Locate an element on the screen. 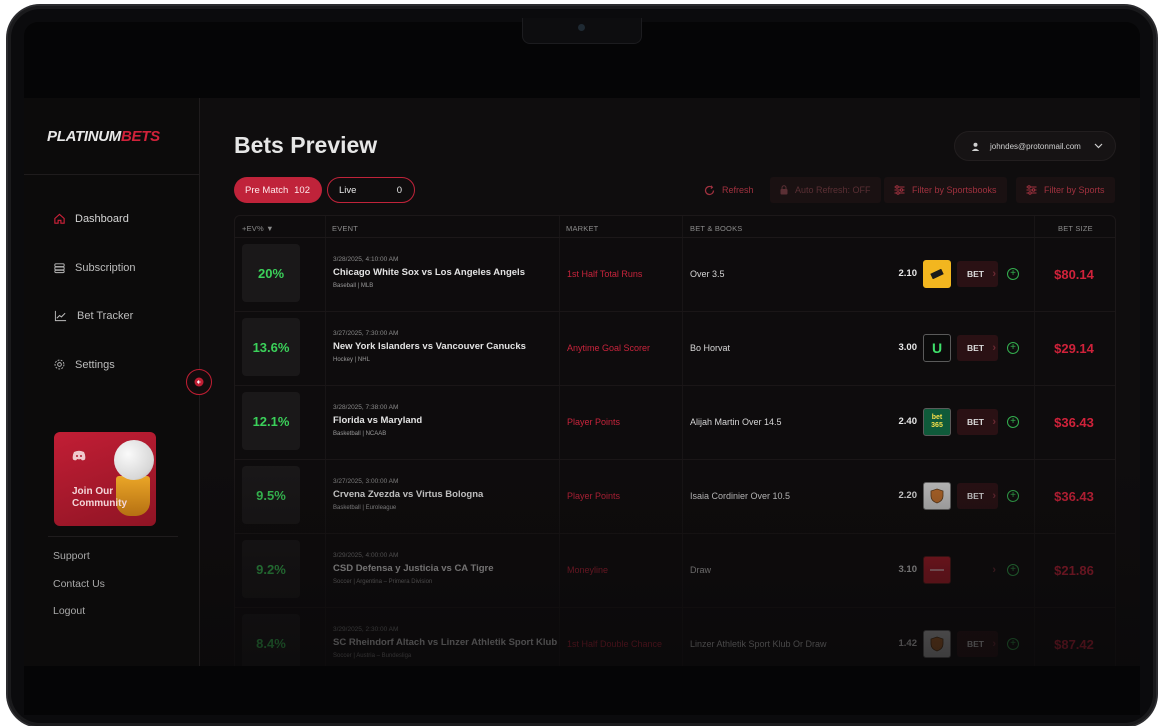 Image resolution: width=1160 pixels, height=726 pixels. collapse-sidebar-button is located at coordinates (199, 382).